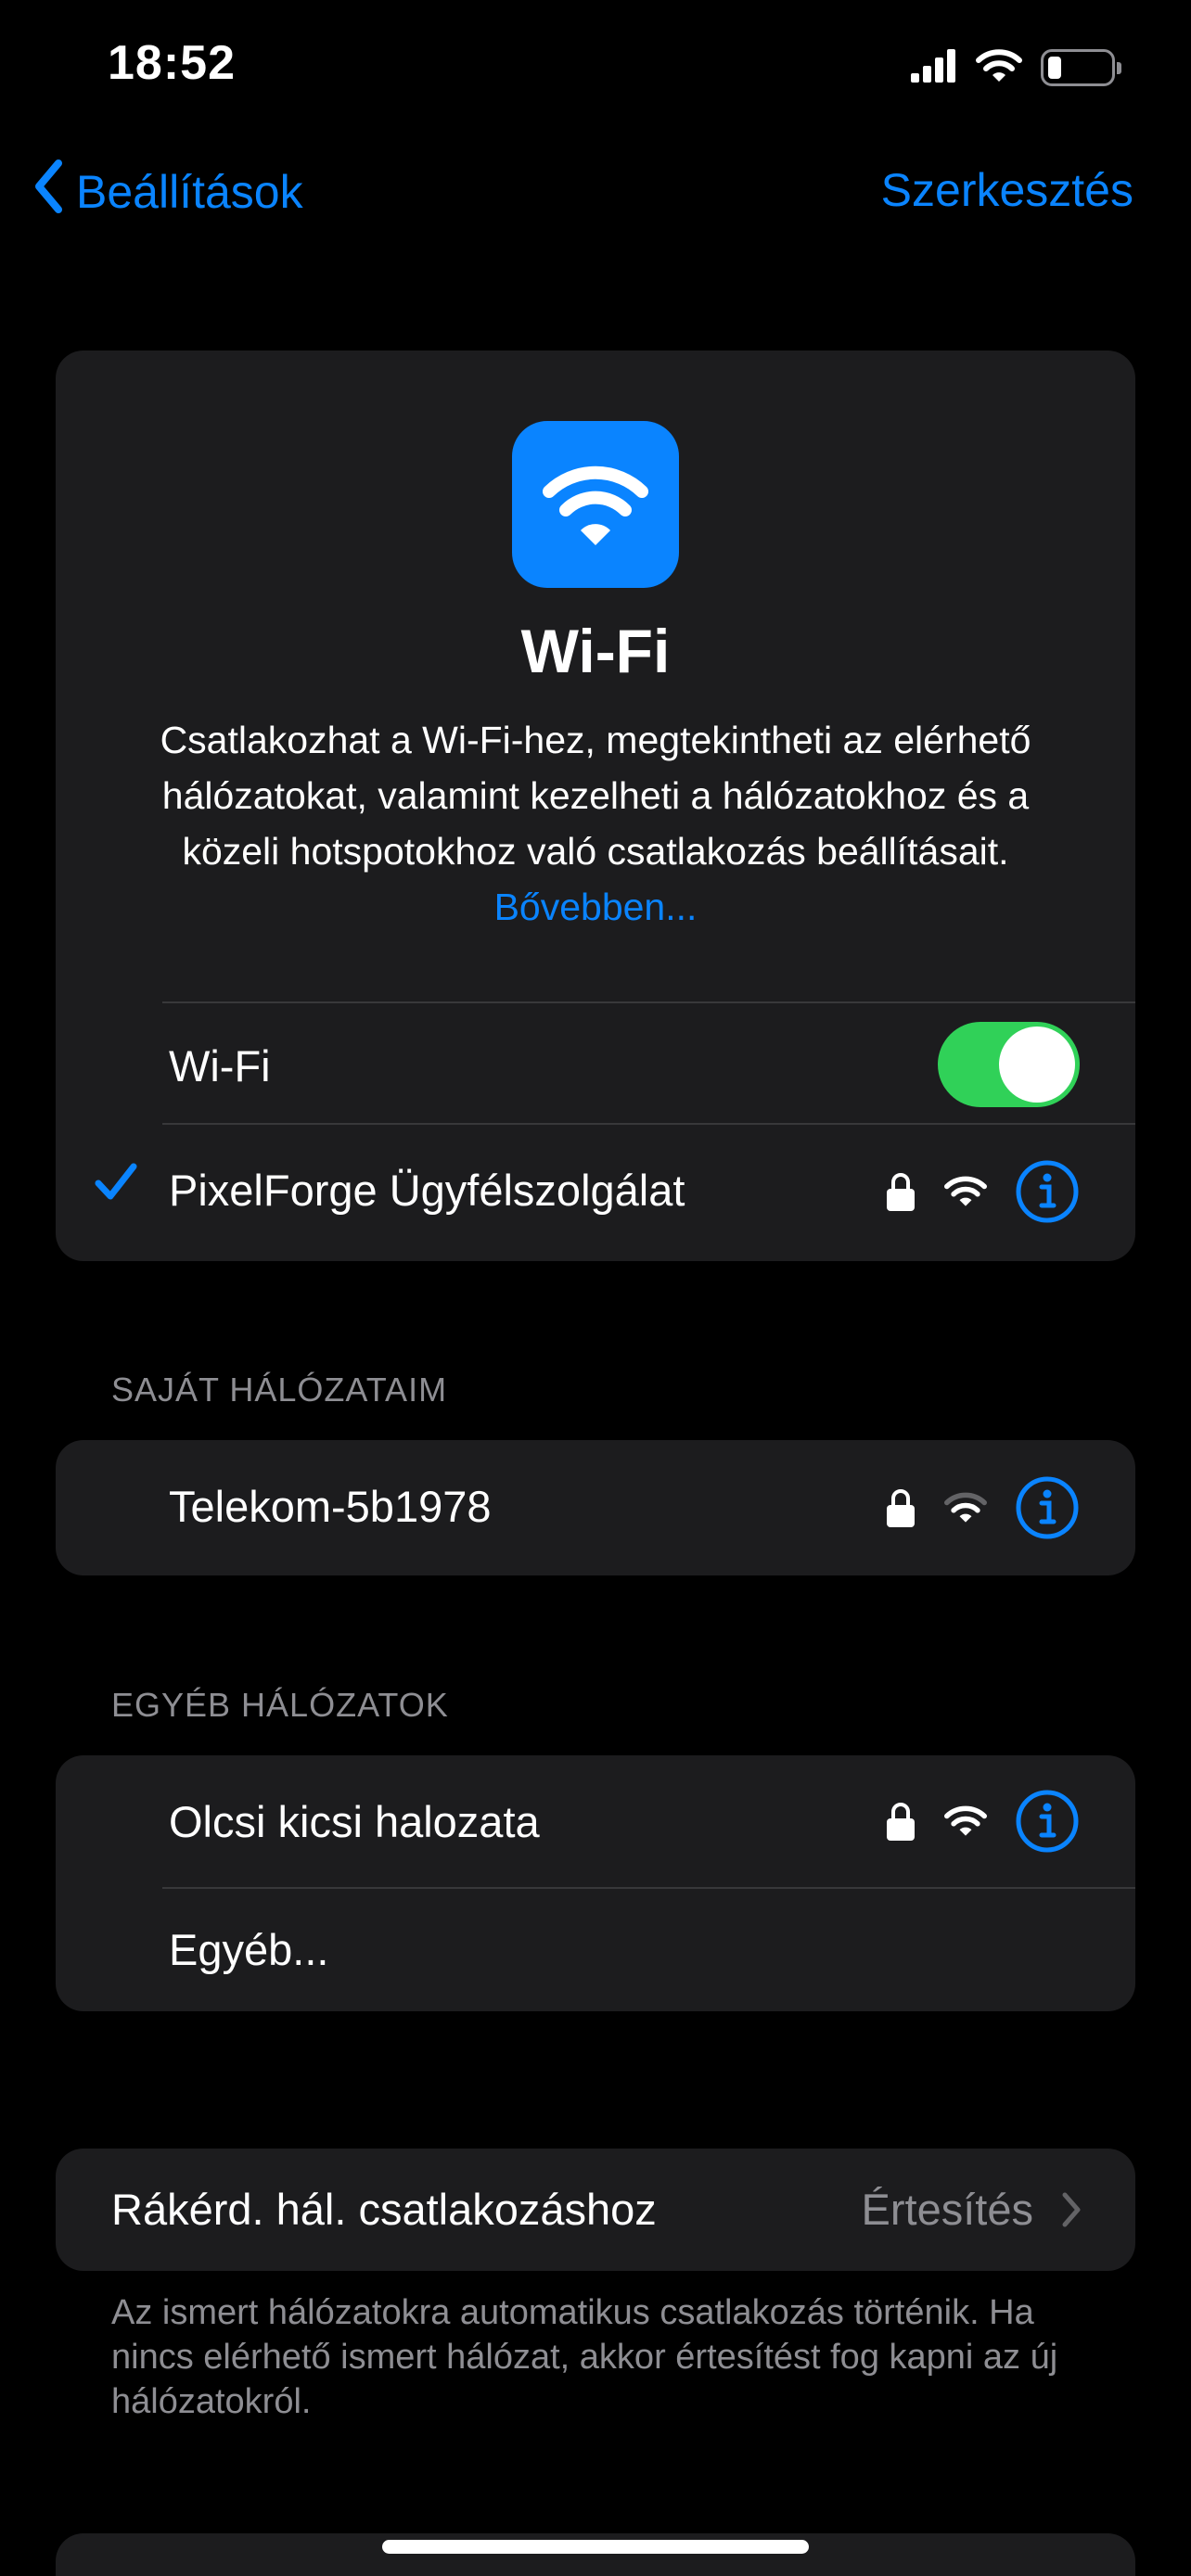 The width and height of the screenshot is (1191, 2576). I want to click on status-time: 18:52, so click(172, 63).